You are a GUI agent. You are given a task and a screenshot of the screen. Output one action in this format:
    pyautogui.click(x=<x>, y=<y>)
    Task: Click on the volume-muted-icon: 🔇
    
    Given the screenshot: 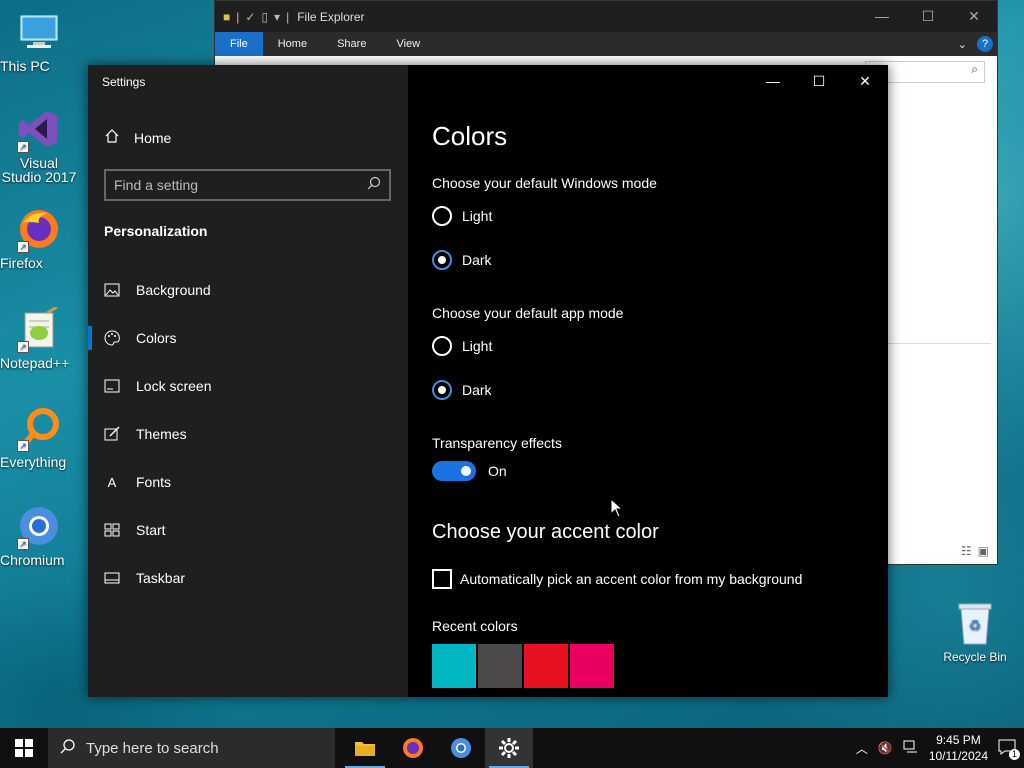 What is the action you would take?
    pyautogui.click(x=885, y=748)
    